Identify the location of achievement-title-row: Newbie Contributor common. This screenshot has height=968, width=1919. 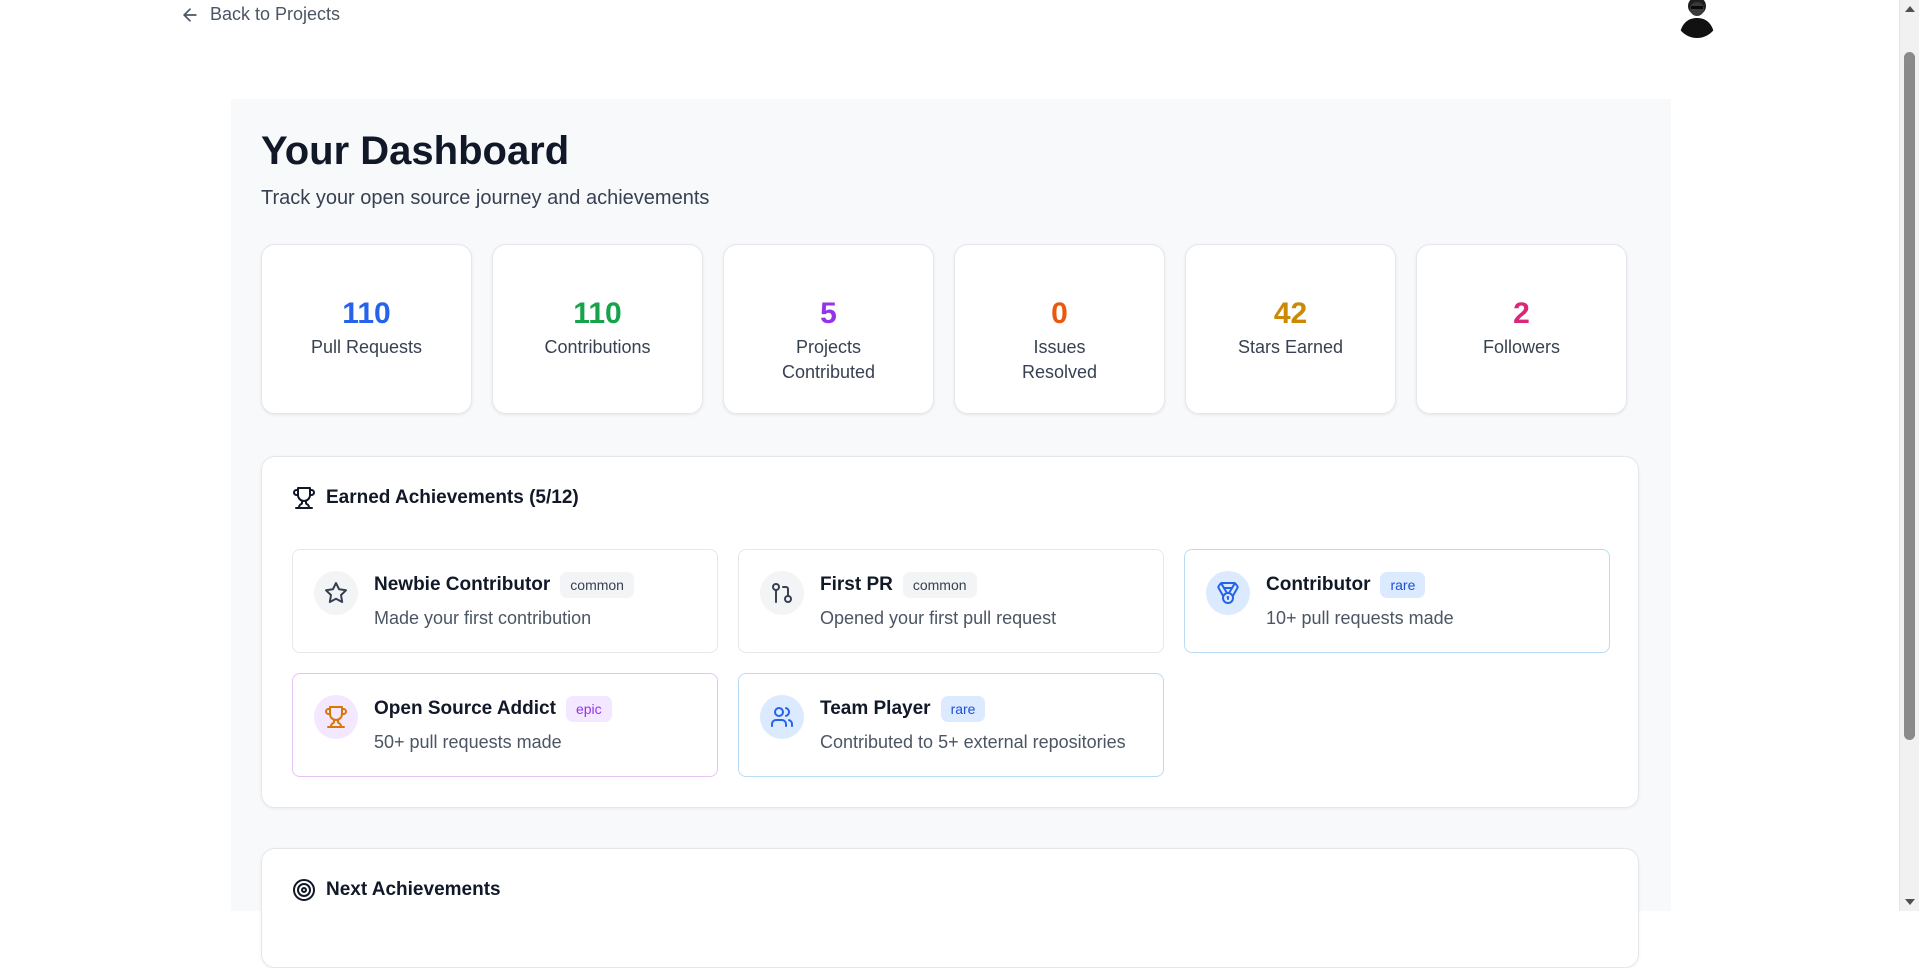
(504, 585).